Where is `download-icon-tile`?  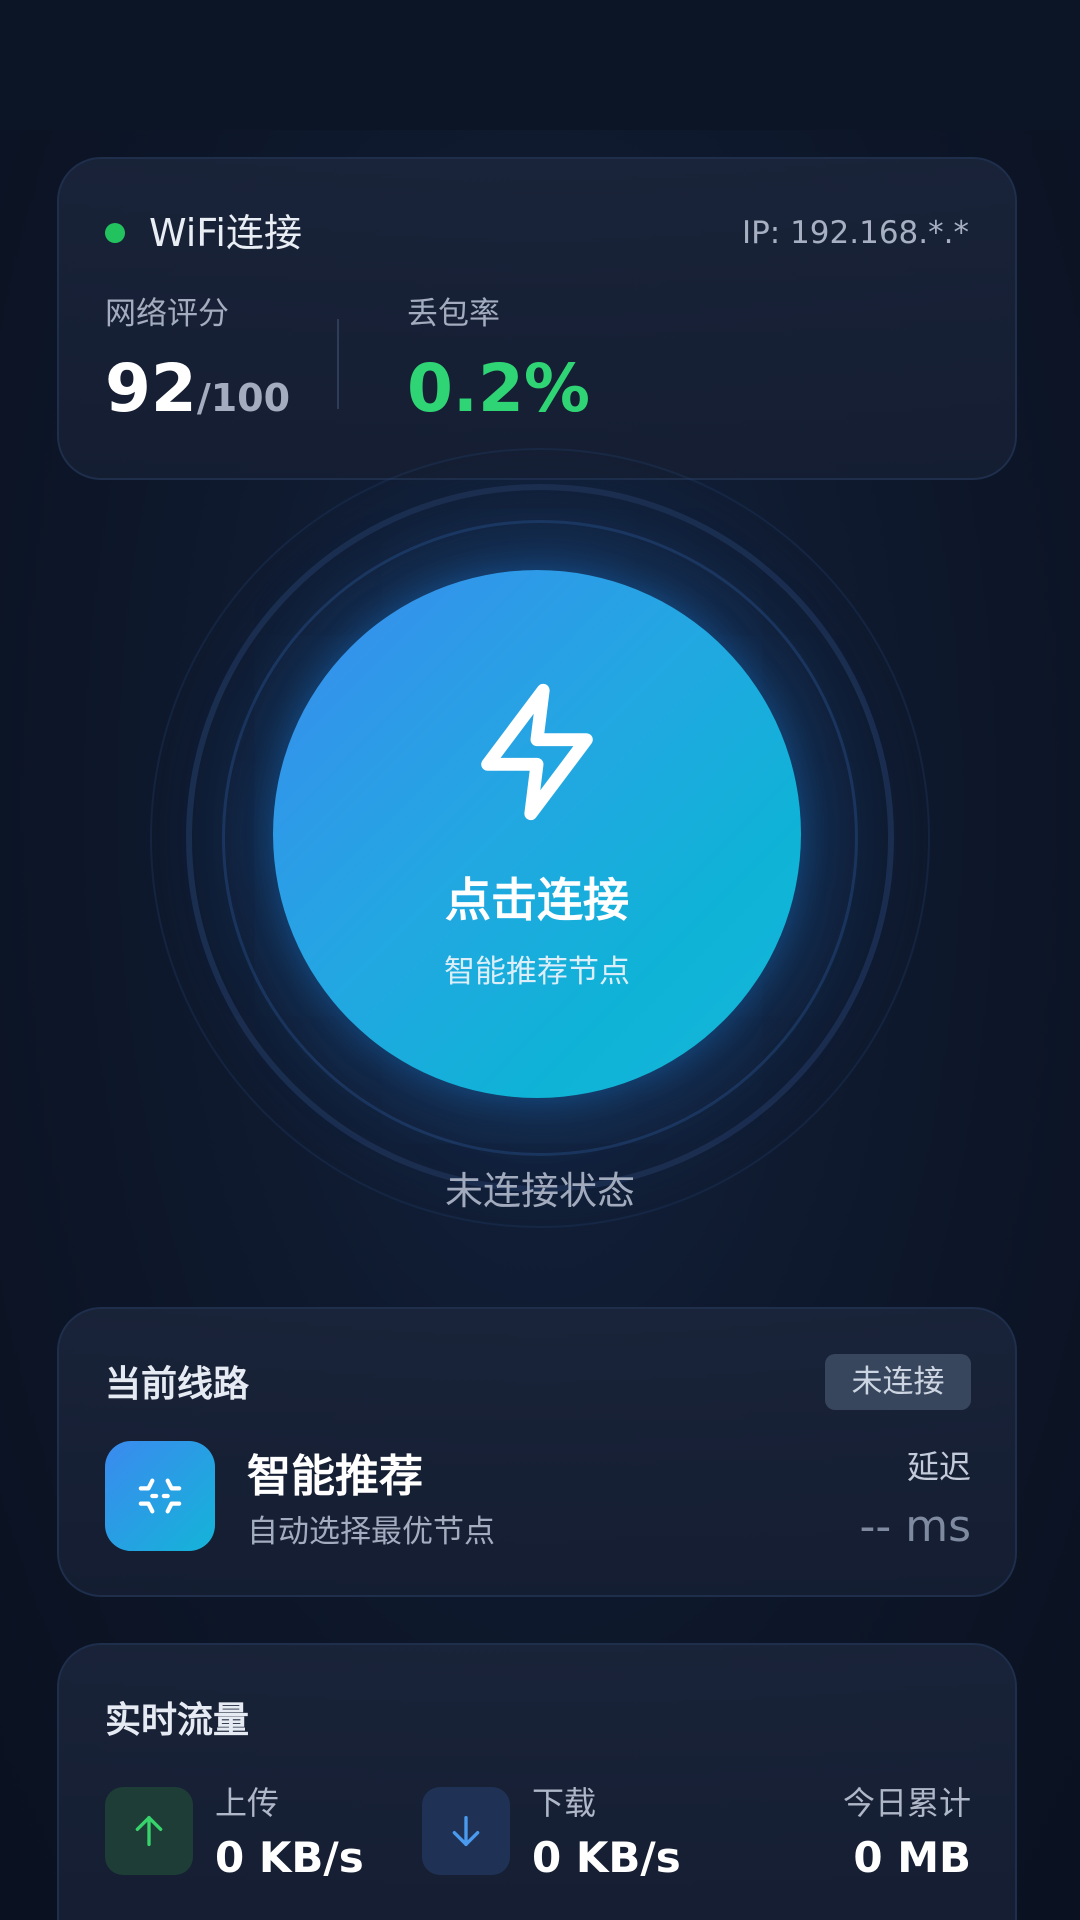
download-icon-tile is located at coordinates (466, 1831).